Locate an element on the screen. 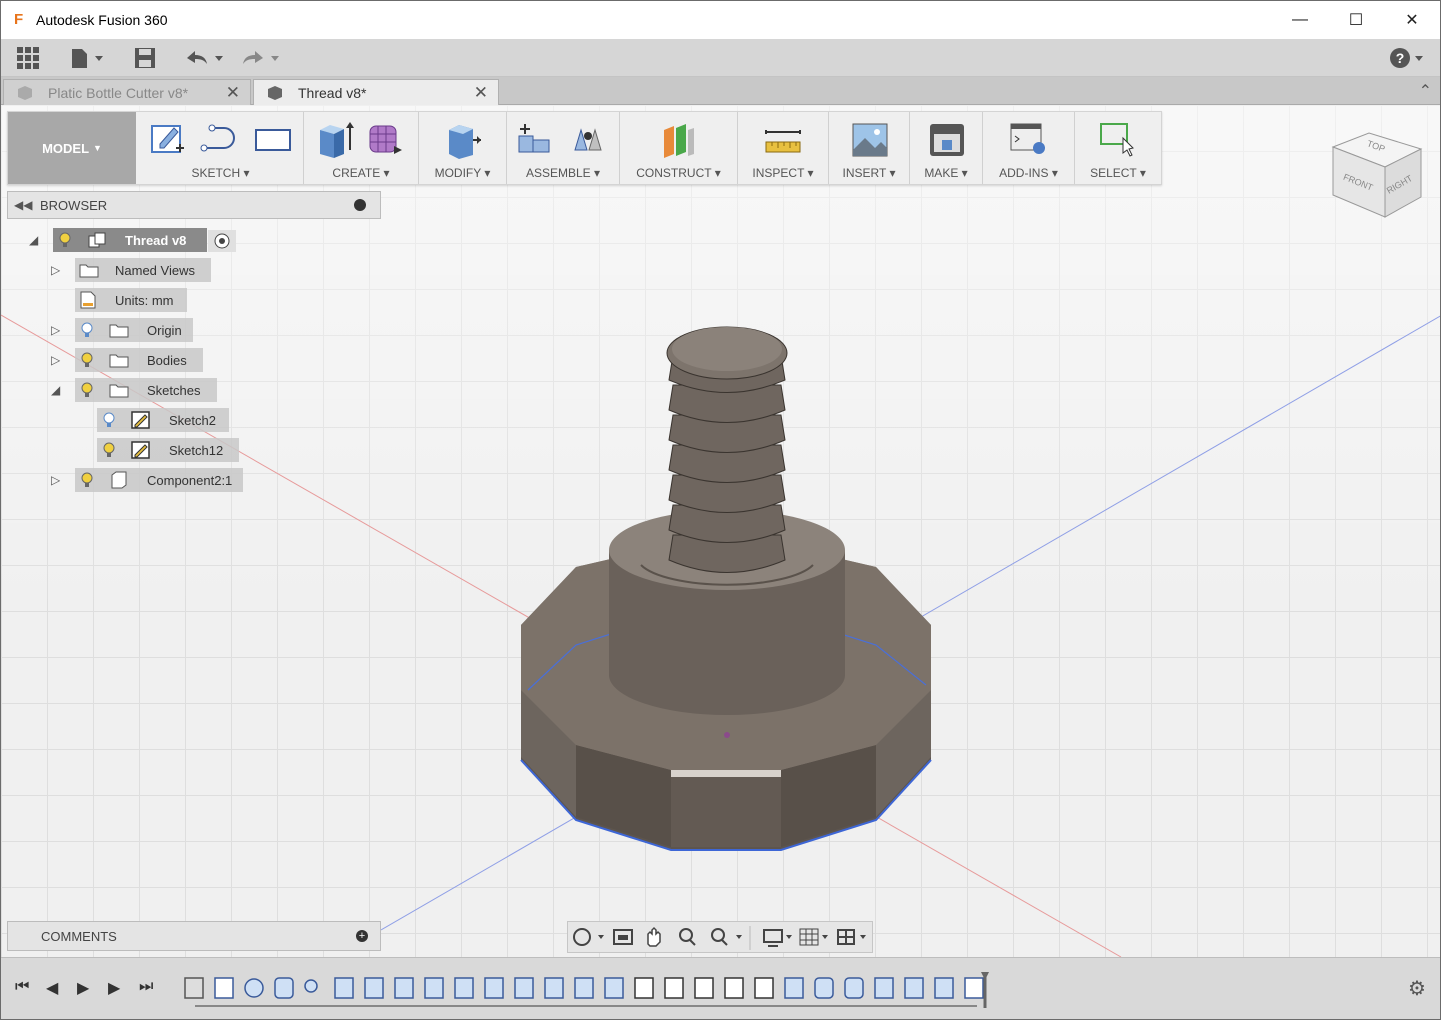 Image resolution: width=1441 pixels, height=1020 pixels. add-comment-icon: + is located at coordinates (362, 936).